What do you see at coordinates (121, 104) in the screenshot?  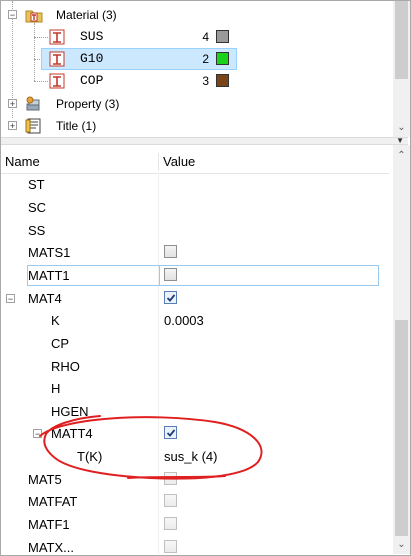 I see `tree-item-property: + Property (3)` at bounding box center [121, 104].